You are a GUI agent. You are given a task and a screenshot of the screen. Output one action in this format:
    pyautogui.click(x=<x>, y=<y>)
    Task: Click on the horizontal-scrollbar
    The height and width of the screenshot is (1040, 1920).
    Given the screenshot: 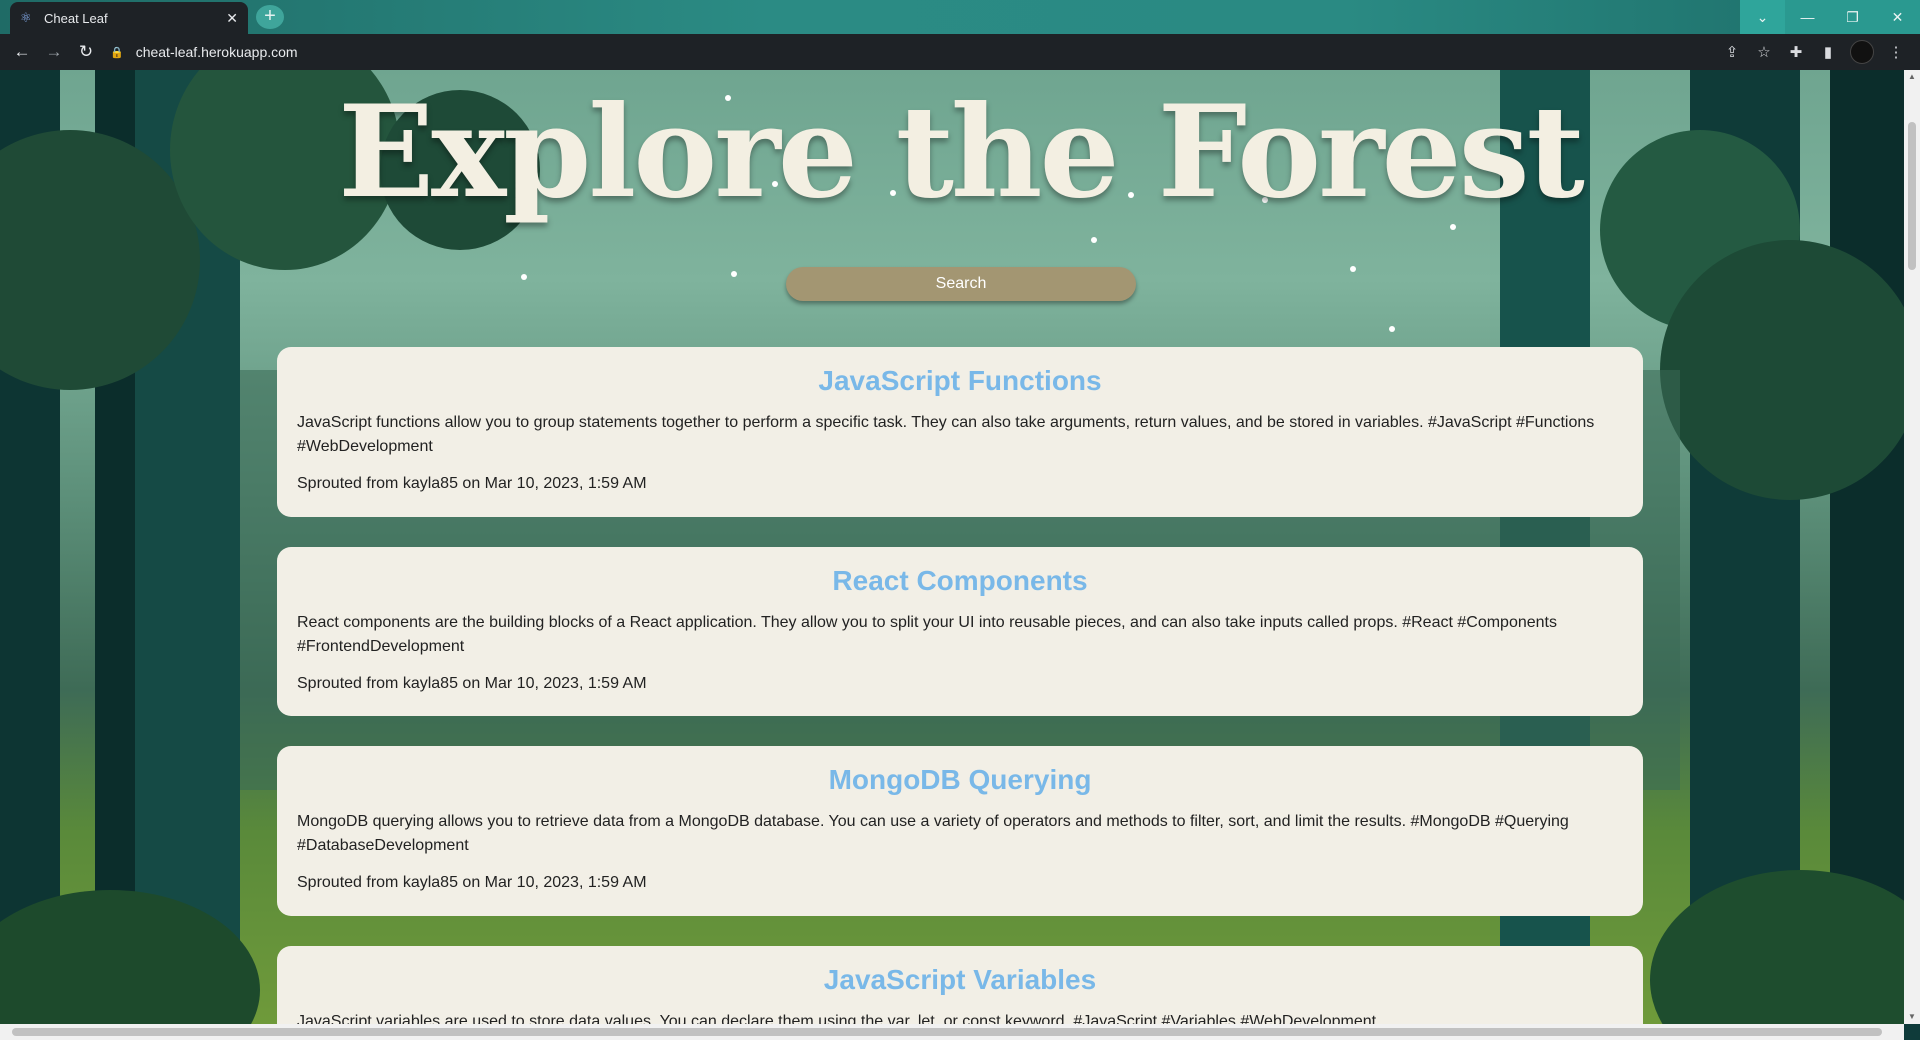 What is the action you would take?
    pyautogui.click(x=952, y=1032)
    